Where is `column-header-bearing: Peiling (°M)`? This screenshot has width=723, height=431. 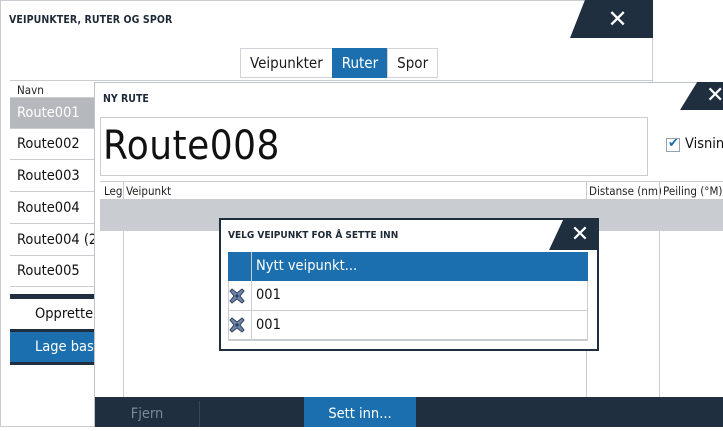 column-header-bearing: Peiling (°M) is located at coordinates (693, 191).